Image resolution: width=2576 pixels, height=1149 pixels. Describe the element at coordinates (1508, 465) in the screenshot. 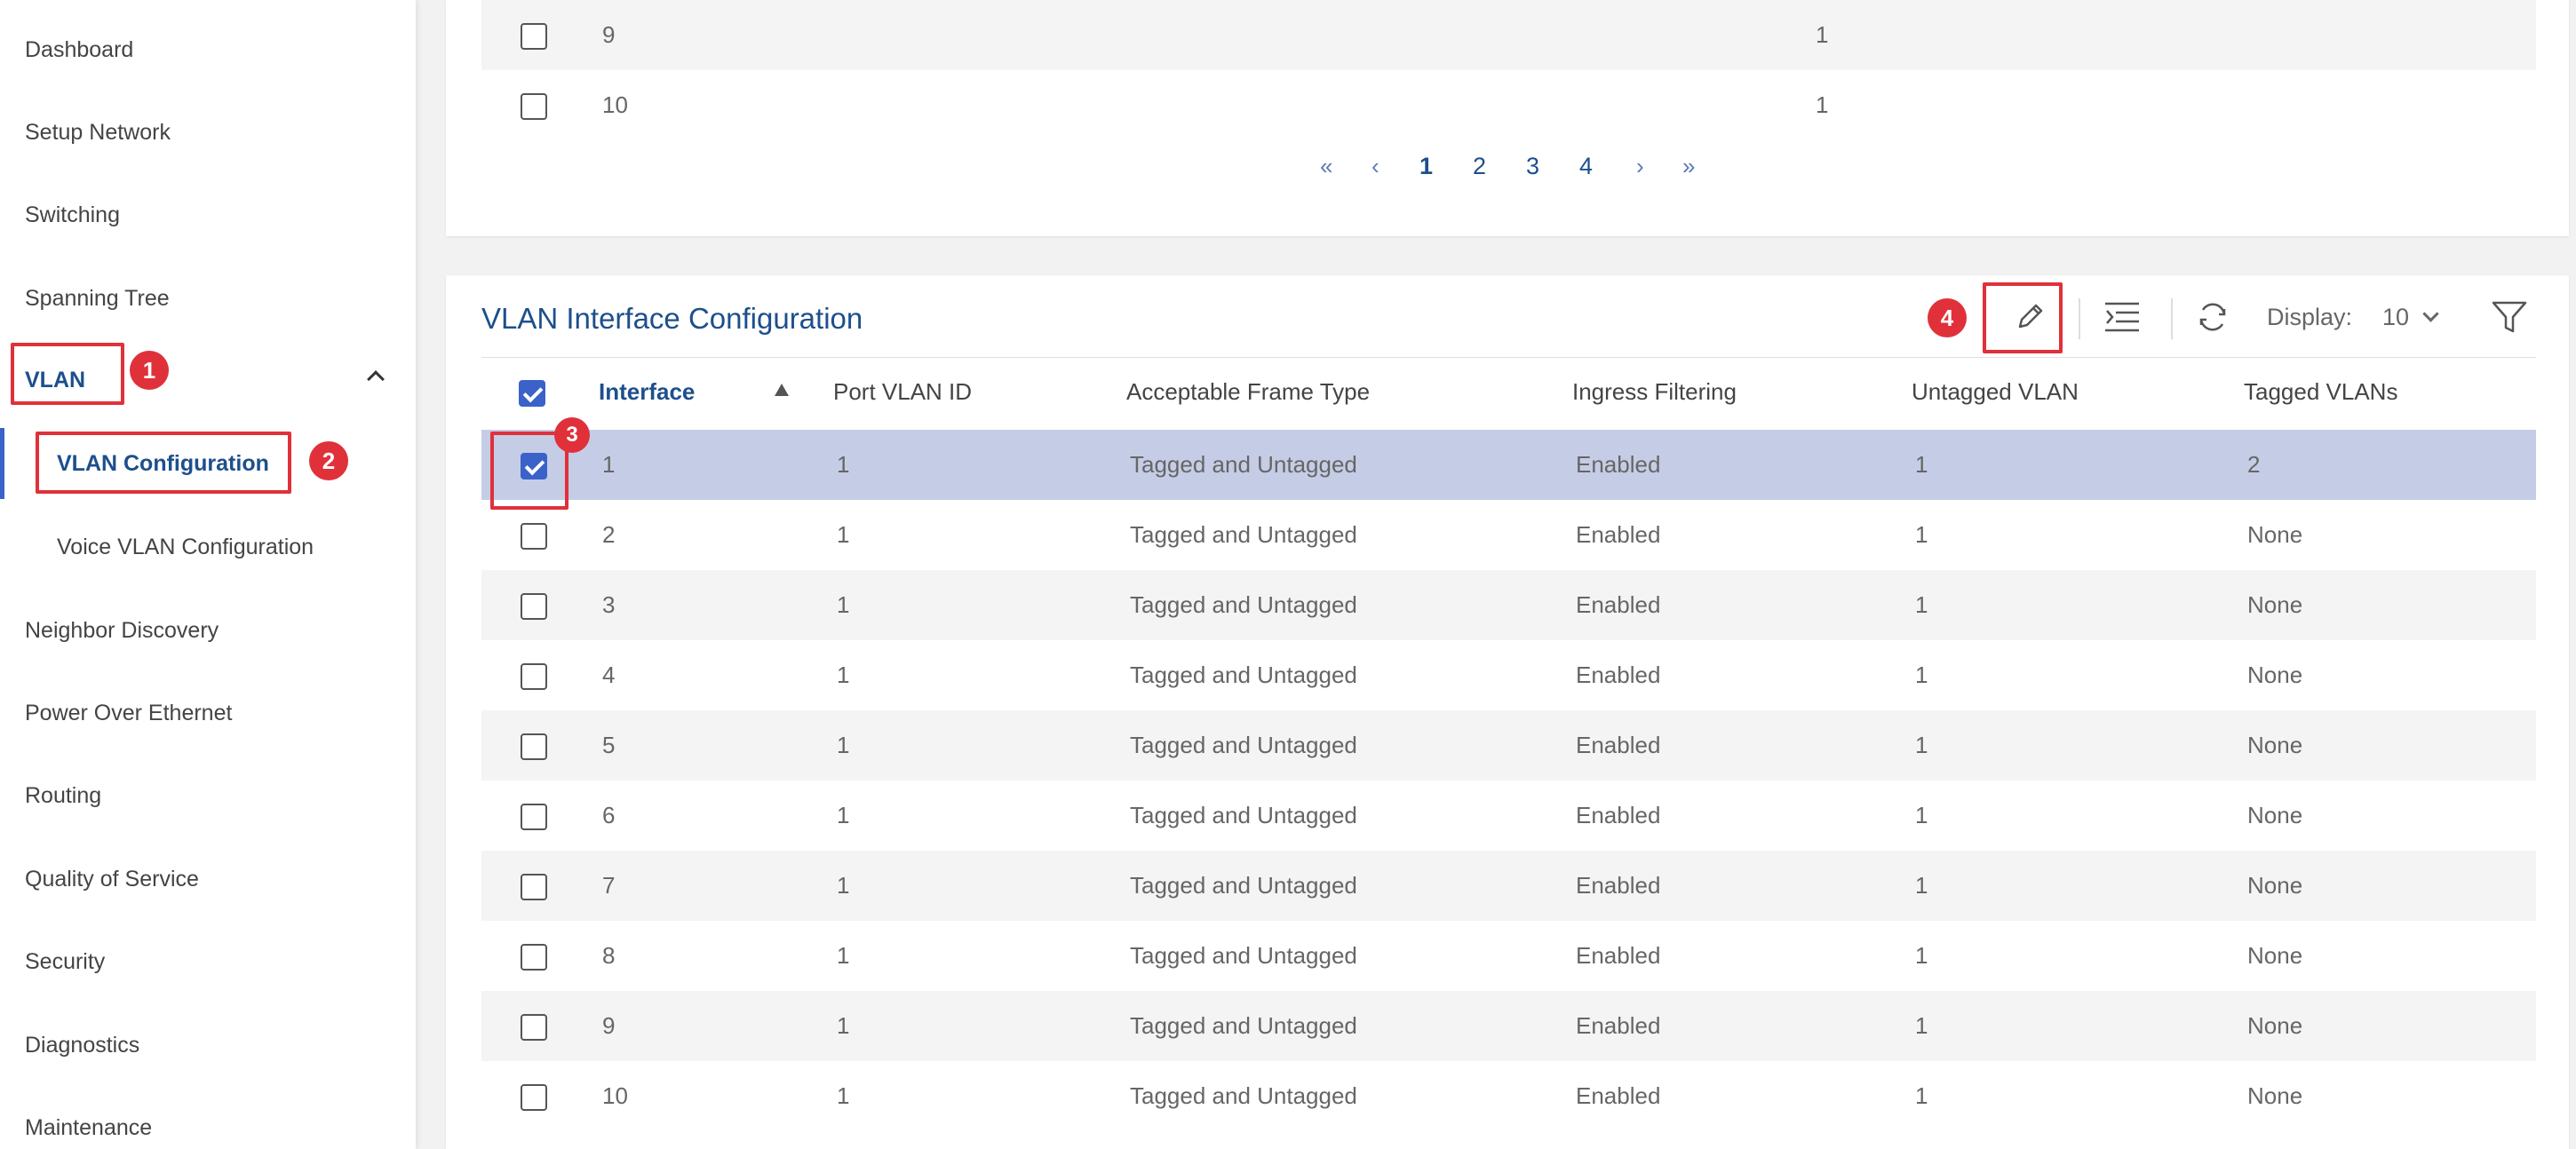

I see `table-row: 1 1 Tagged and Untagged Enabled 1 2` at that location.